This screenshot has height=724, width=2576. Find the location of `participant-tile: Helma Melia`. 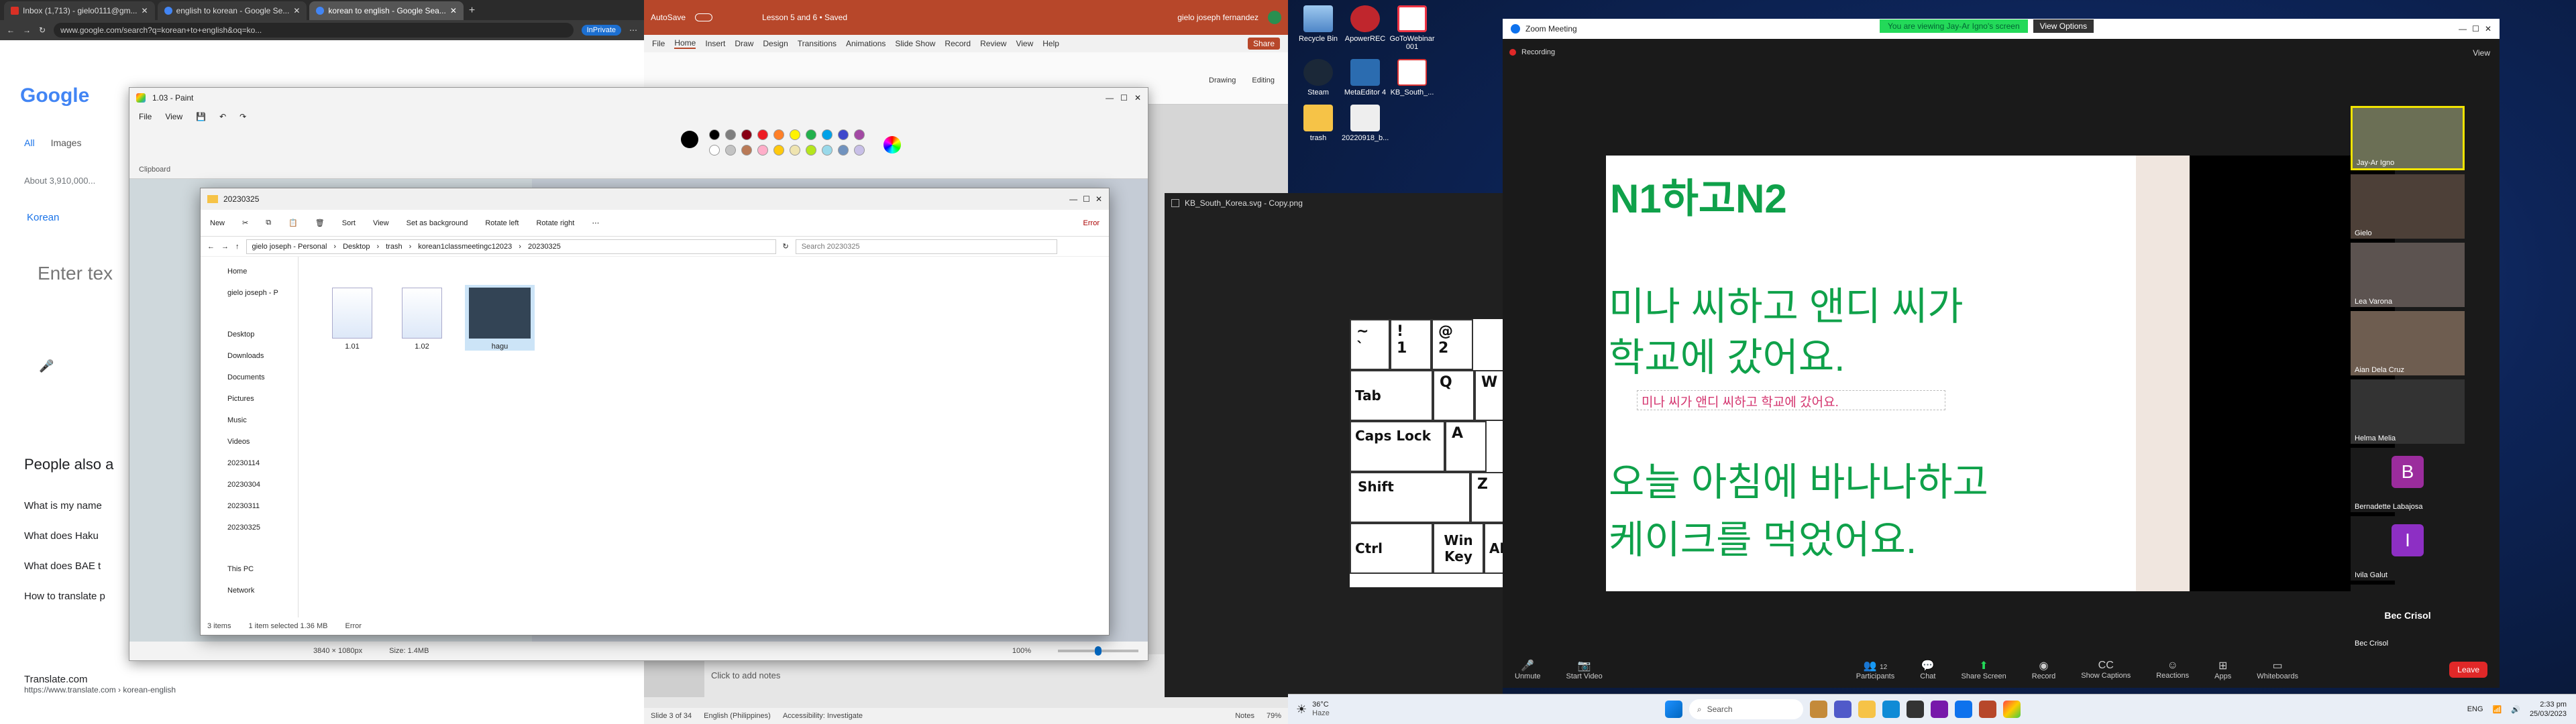

participant-tile: Helma Melia is located at coordinates (2408, 411).